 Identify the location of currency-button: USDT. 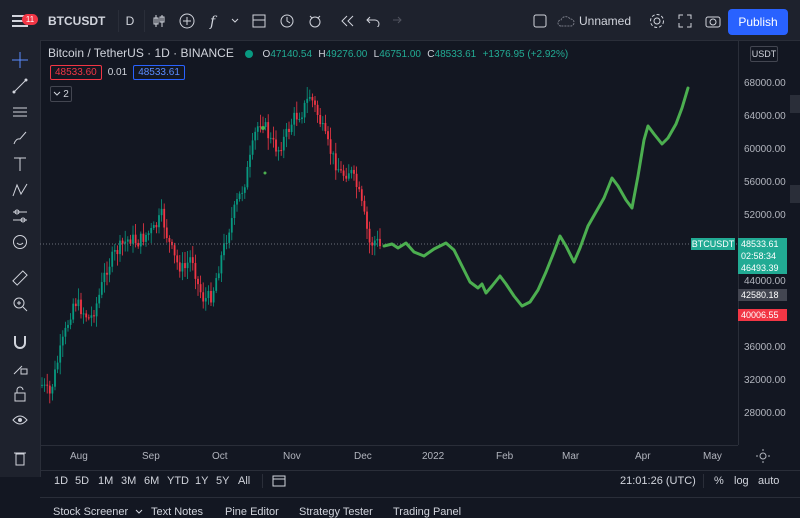
(764, 54).